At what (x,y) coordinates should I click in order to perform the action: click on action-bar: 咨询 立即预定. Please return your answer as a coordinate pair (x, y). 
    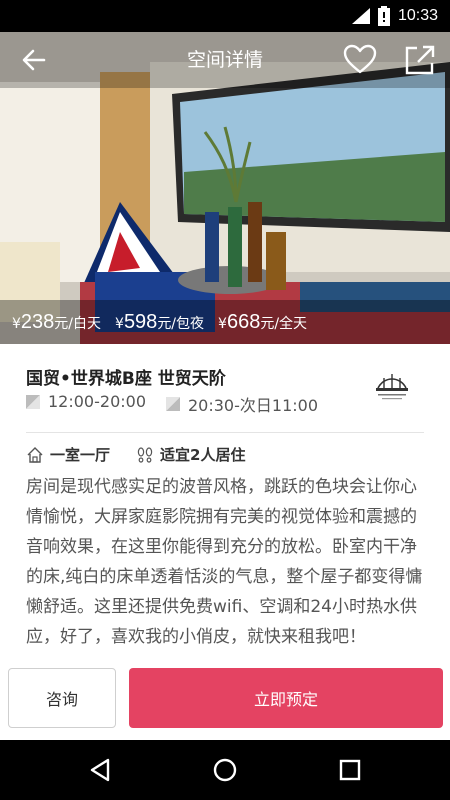
    Looking at the image, I should click on (225, 700).